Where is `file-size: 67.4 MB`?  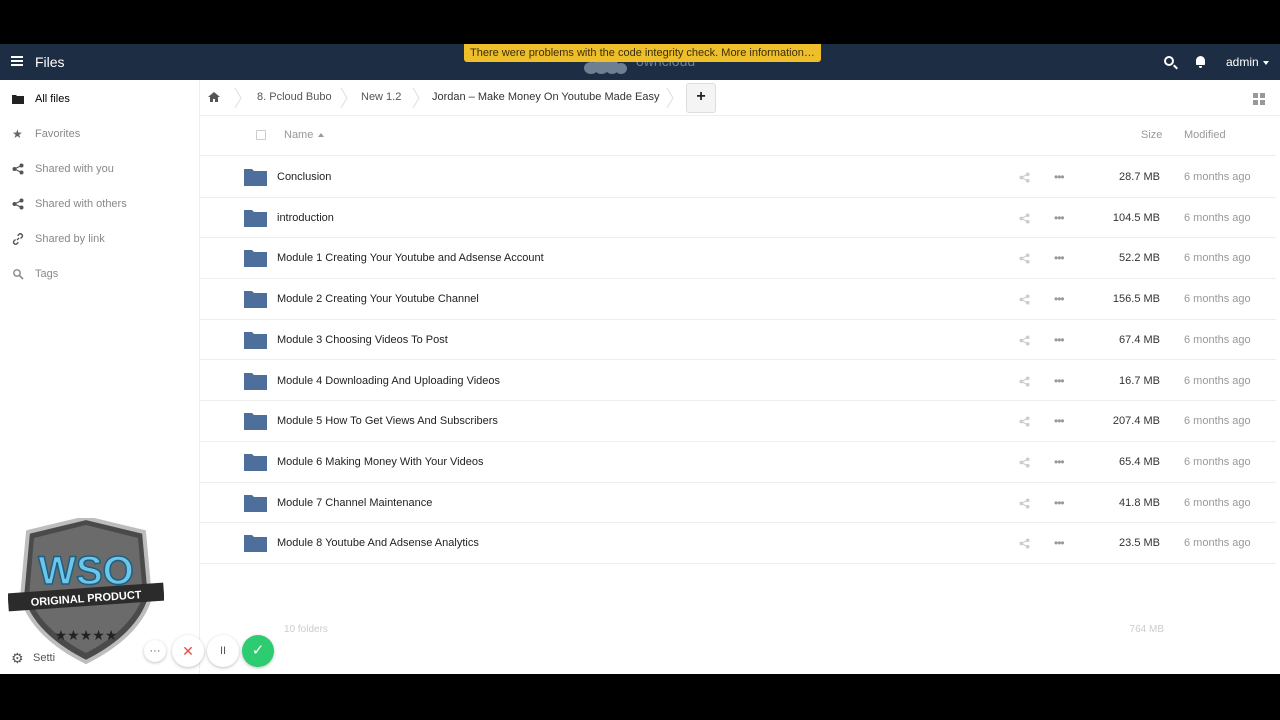
file-size: 67.4 MB is located at coordinates (1139, 339).